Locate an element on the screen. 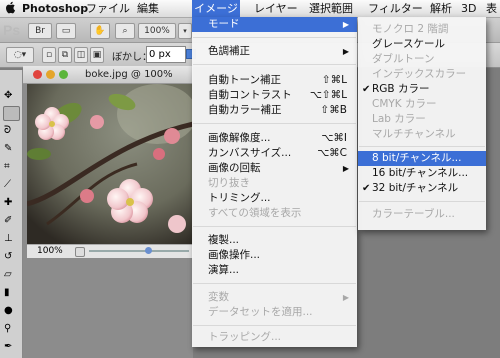 This screenshot has height=358, width=500. menu-filter: フィルター is located at coordinates (395, 8).